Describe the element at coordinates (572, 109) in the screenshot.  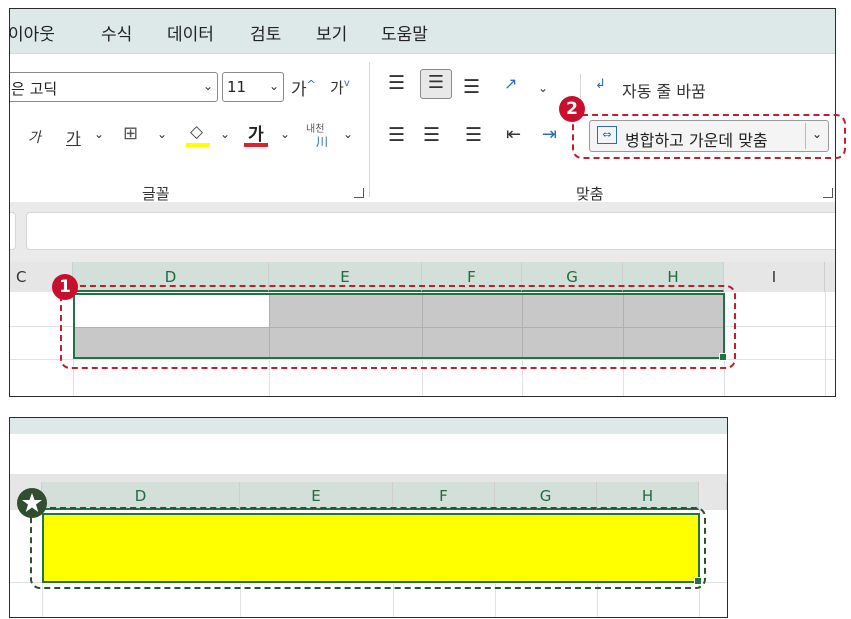
I see `step-badge-2: 2` at that location.